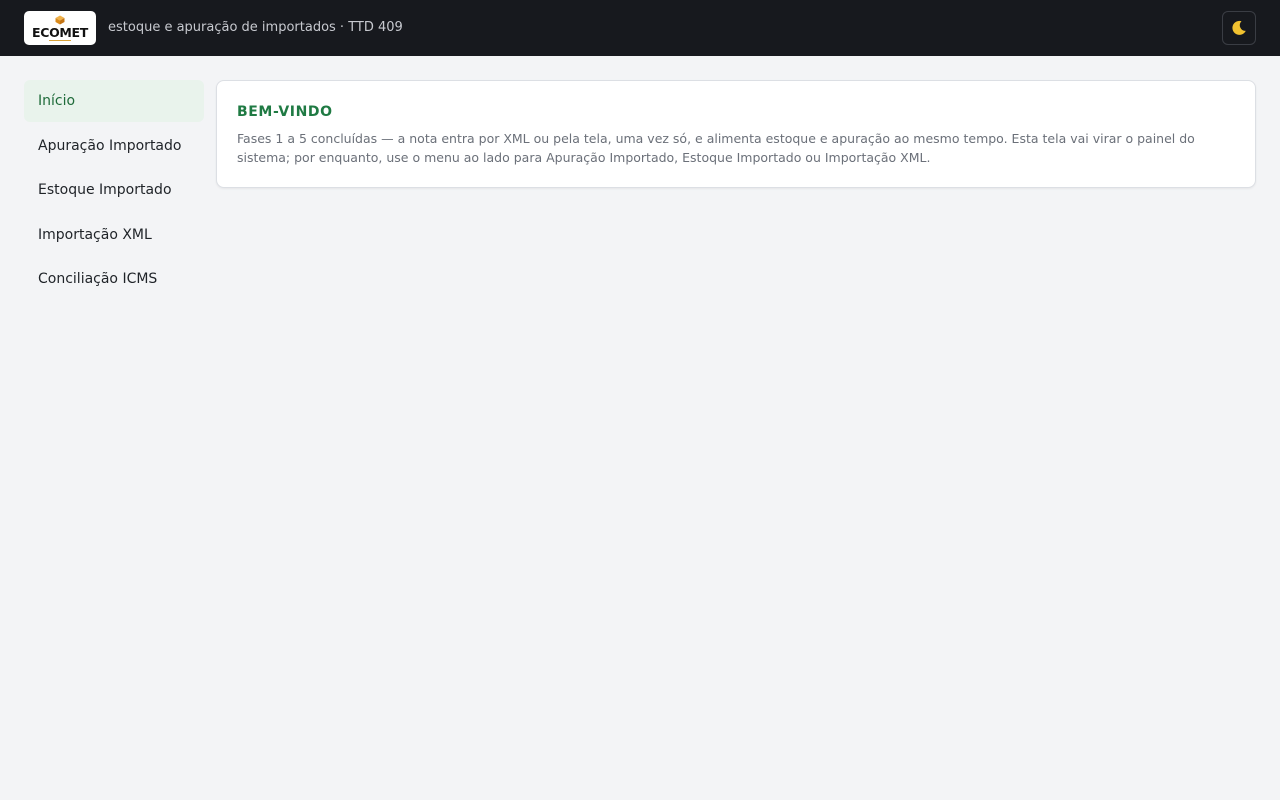 Image resolution: width=1280 pixels, height=800 pixels. What do you see at coordinates (95, 234) in the screenshot?
I see `sidebar-item-label: Importação XML` at bounding box center [95, 234].